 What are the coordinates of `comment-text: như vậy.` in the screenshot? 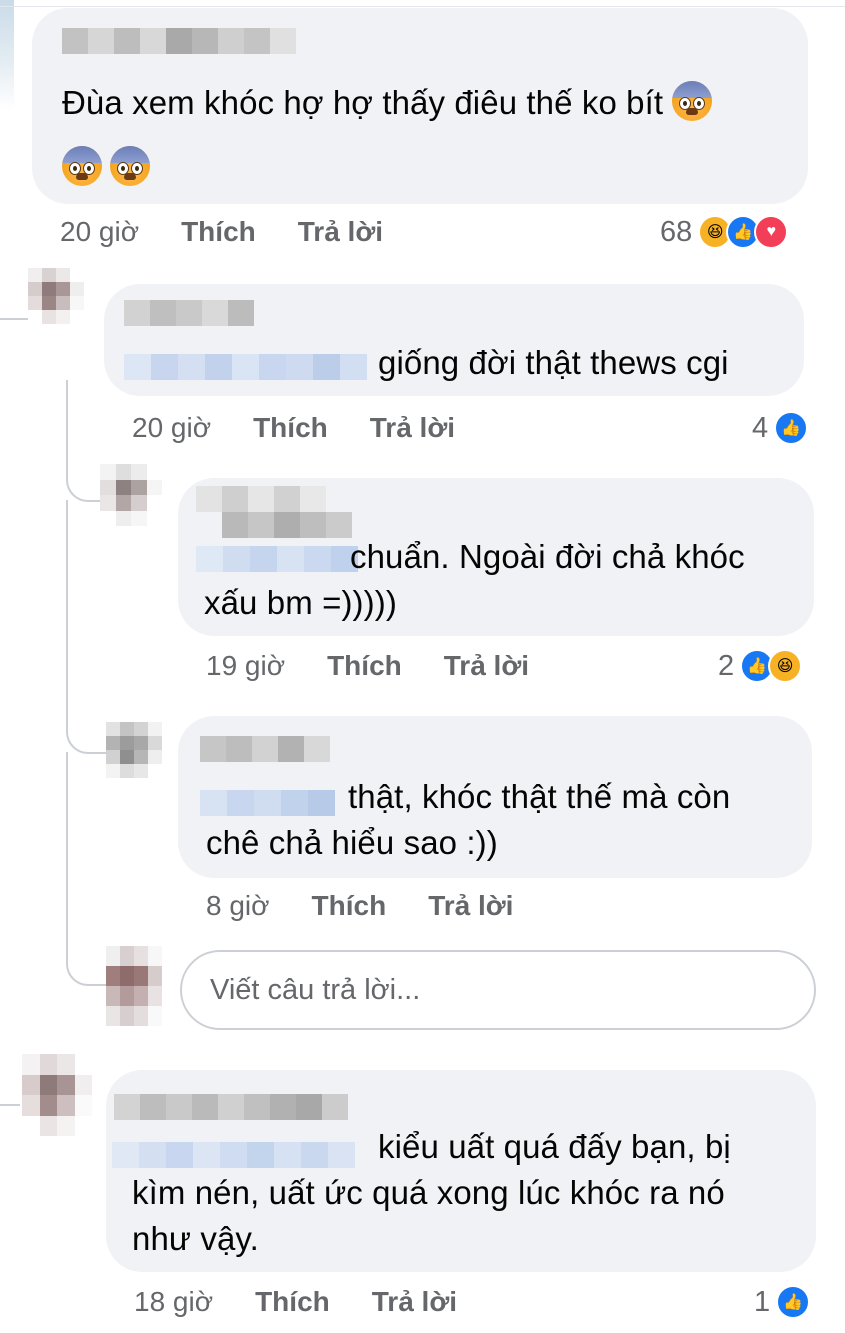 It's located at (195, 1238).